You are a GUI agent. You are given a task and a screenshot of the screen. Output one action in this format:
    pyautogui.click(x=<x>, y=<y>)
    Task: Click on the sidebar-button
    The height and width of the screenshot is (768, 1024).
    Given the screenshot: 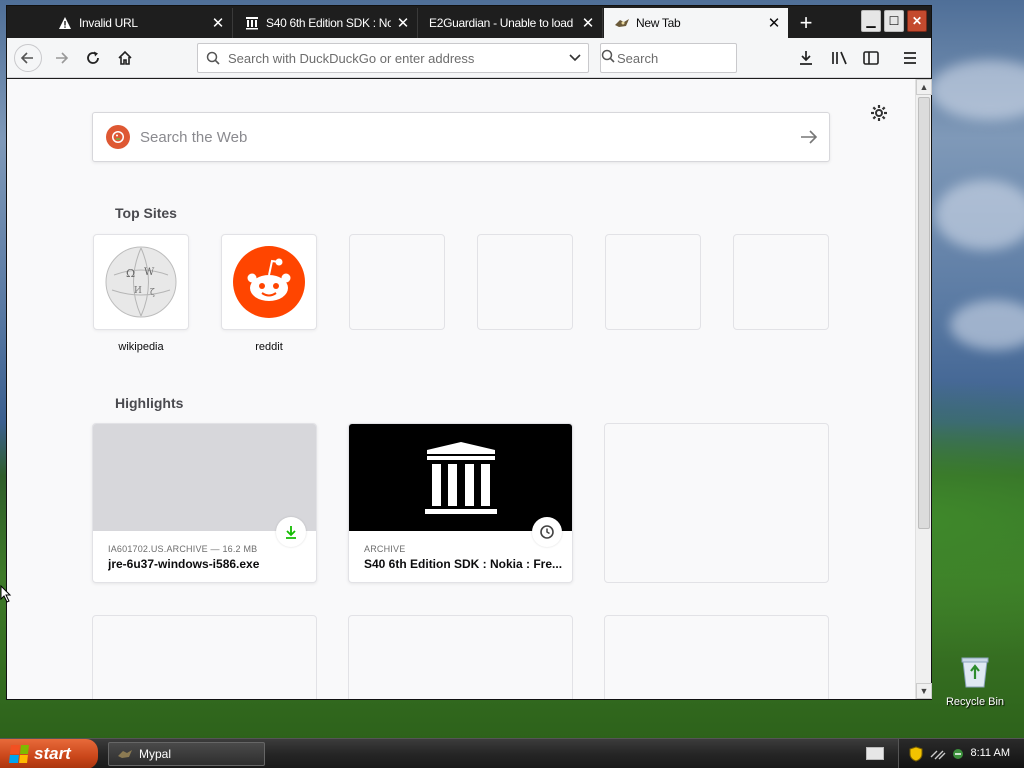 What is the action you would take?
    pyautogui.click(x=871, y=58)
    